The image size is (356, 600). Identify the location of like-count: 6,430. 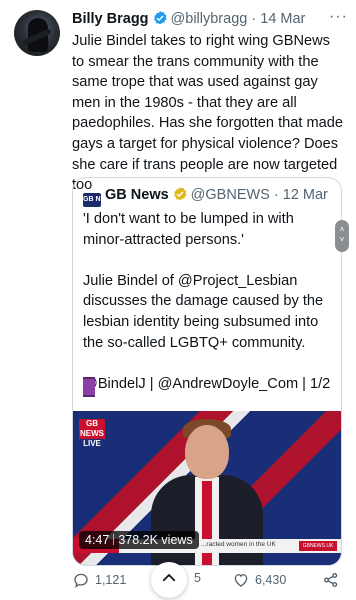
(271, 580).